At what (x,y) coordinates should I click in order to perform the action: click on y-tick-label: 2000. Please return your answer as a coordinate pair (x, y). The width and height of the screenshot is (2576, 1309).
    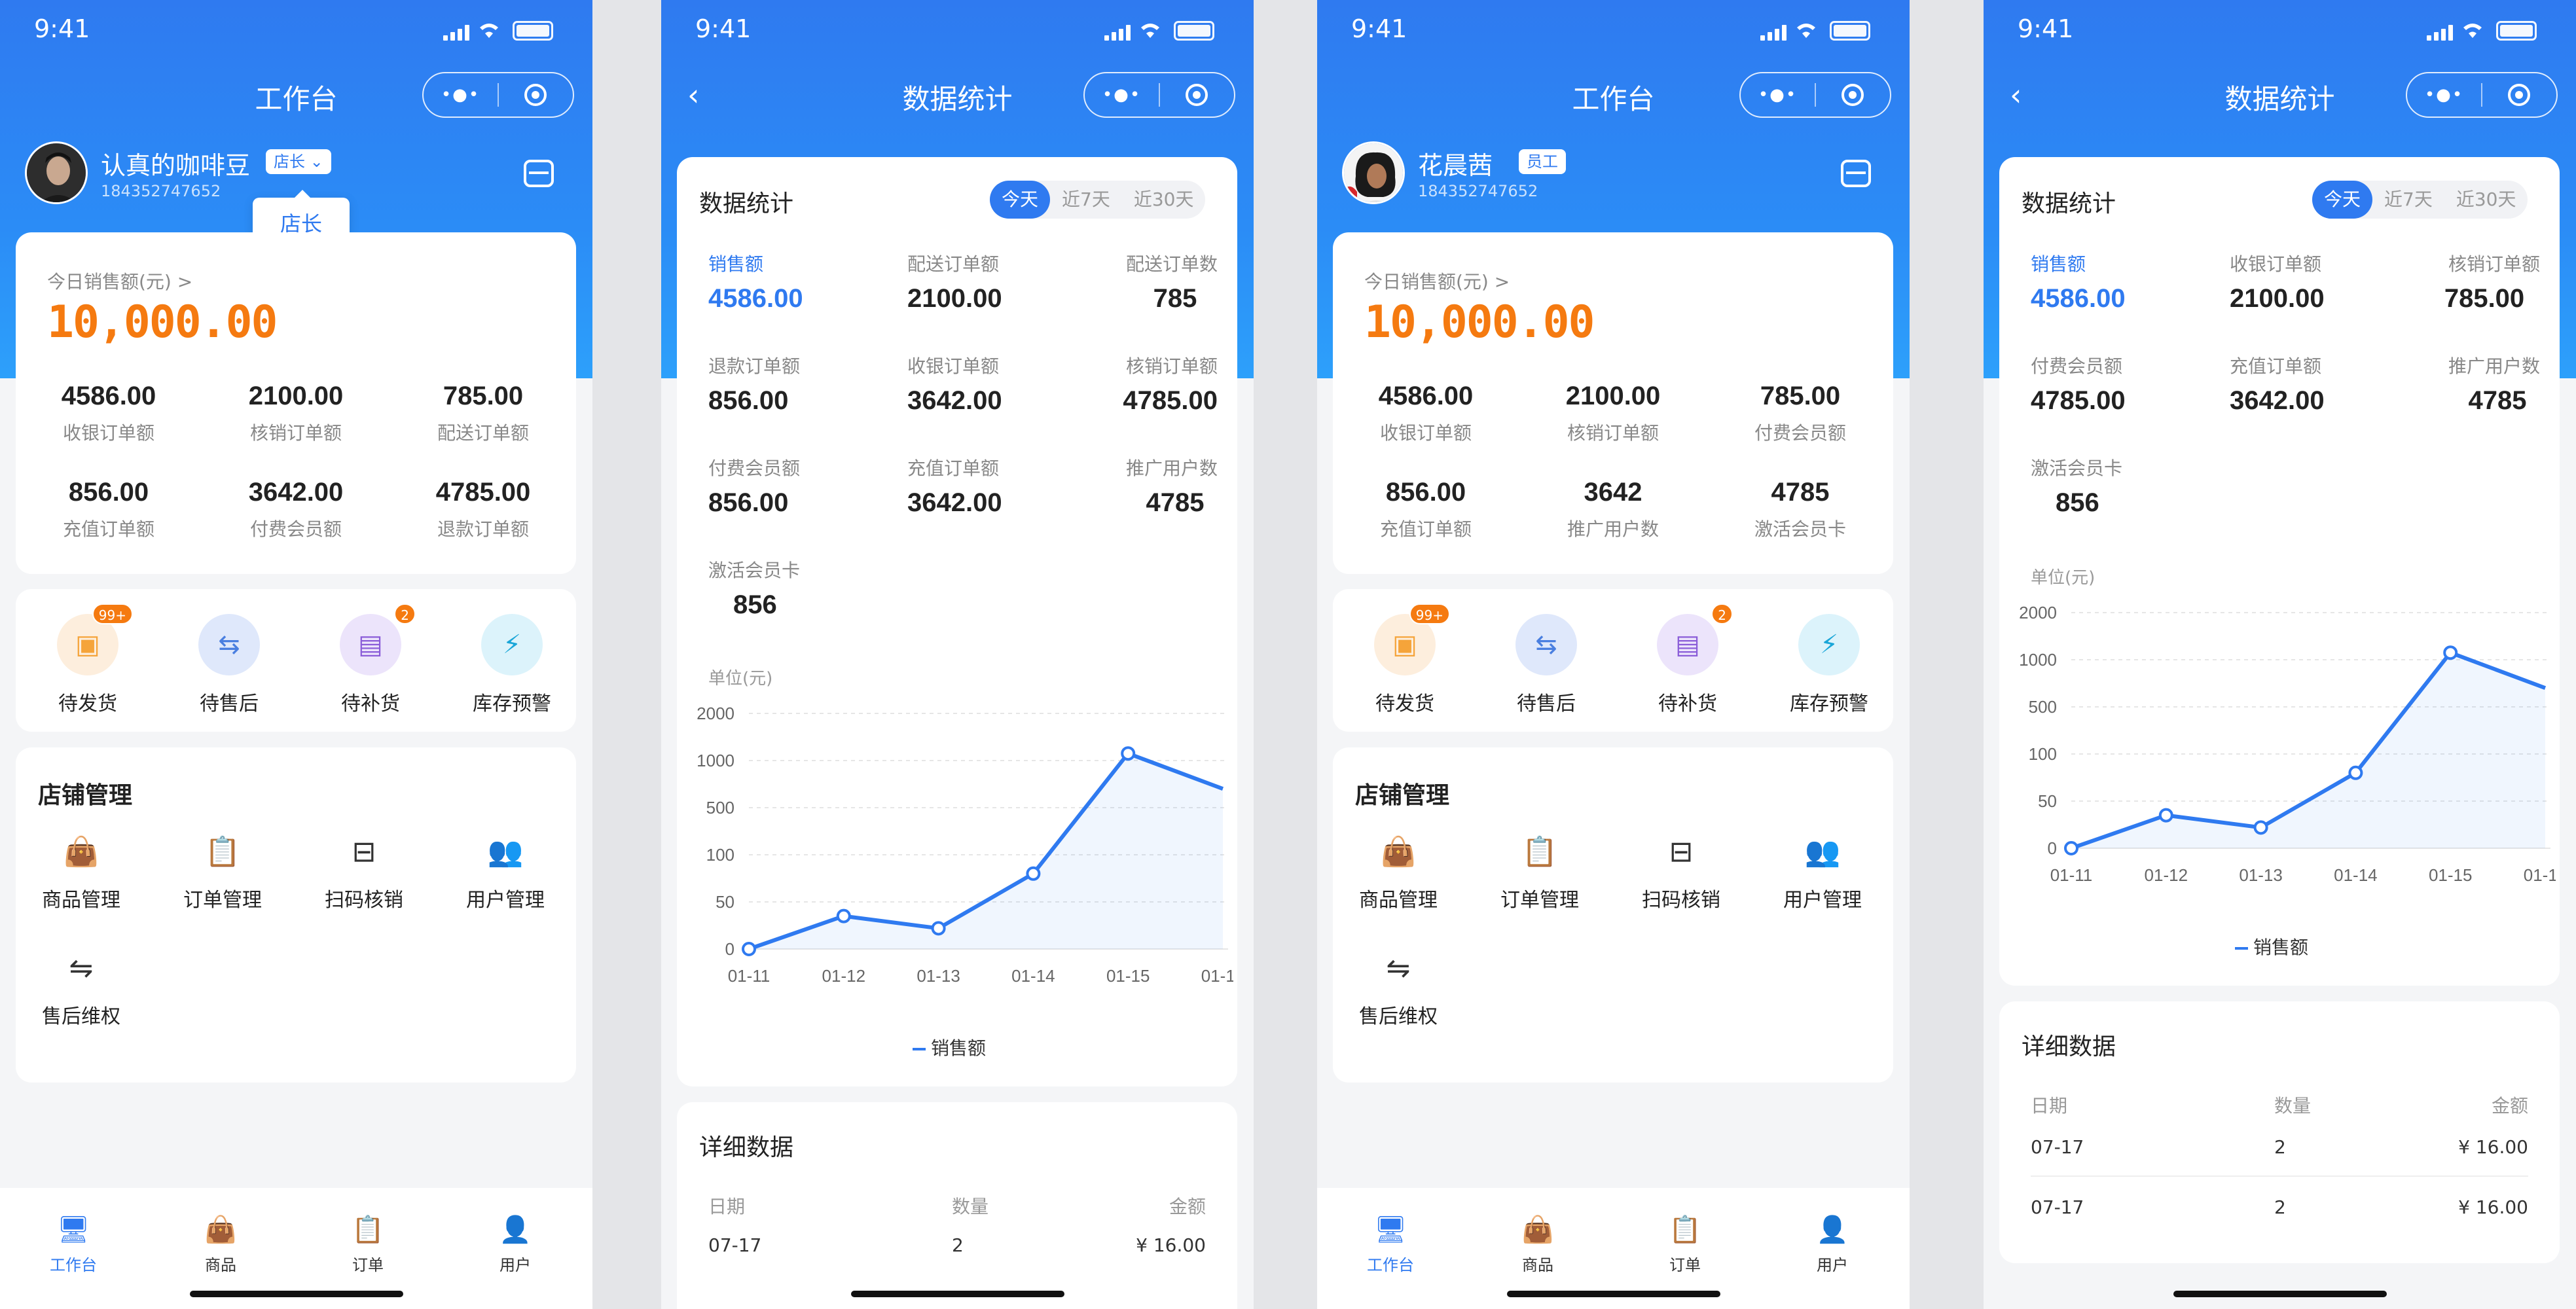
    Looking at the image, I should click on (2038, 612).